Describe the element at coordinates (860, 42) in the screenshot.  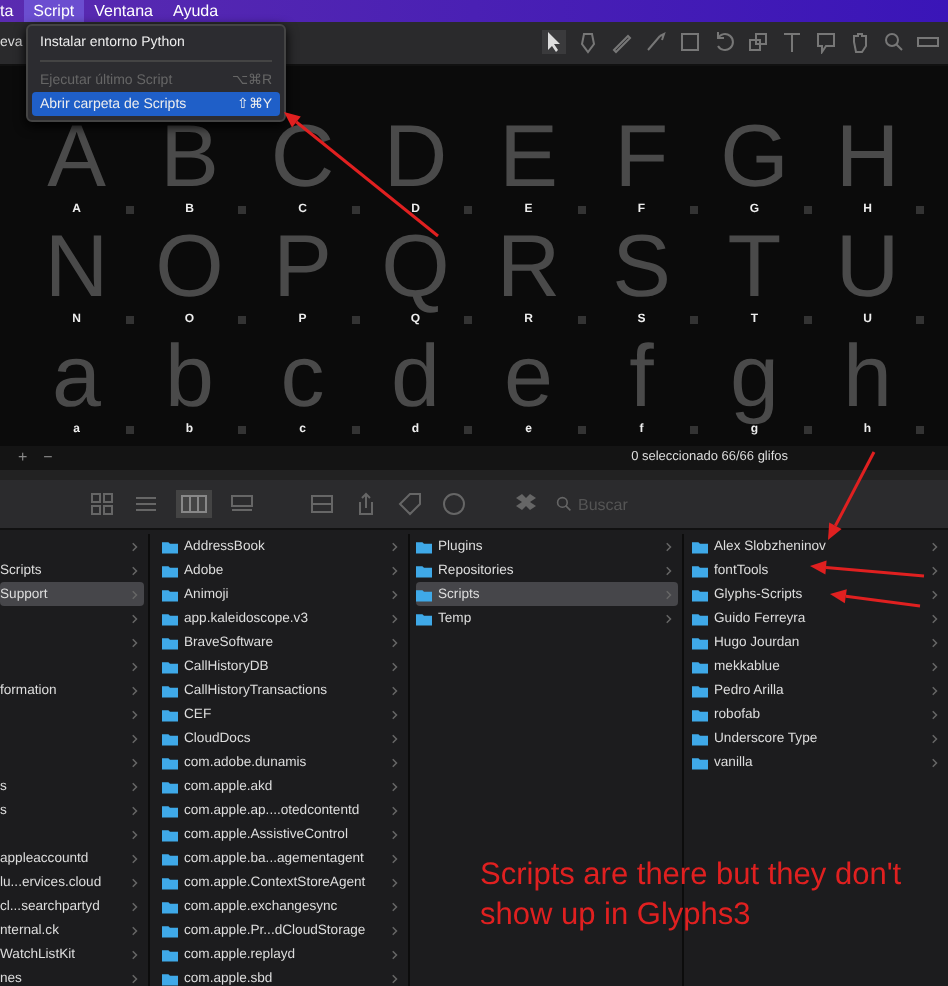
I see `hand-icon` at that location.